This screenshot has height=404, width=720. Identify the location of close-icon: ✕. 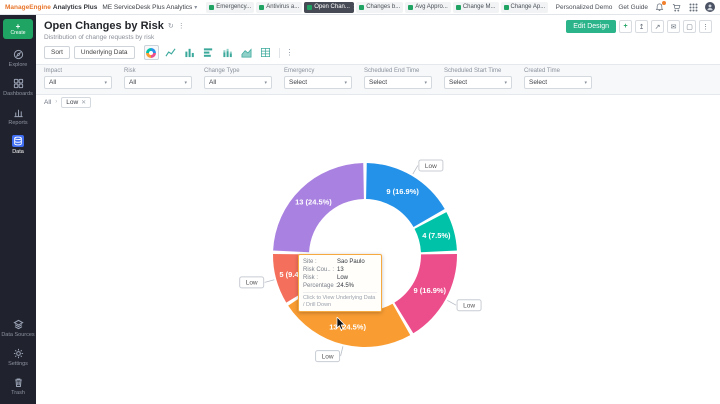
(83, 102).